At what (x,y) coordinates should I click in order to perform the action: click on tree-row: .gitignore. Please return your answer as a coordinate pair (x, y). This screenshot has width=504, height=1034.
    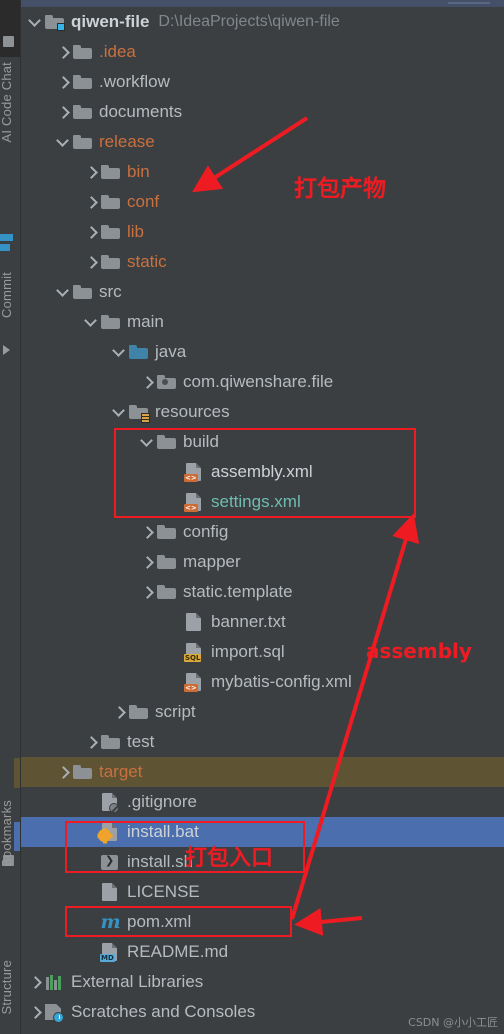
    Looking at the image, I should click on (262, 802).